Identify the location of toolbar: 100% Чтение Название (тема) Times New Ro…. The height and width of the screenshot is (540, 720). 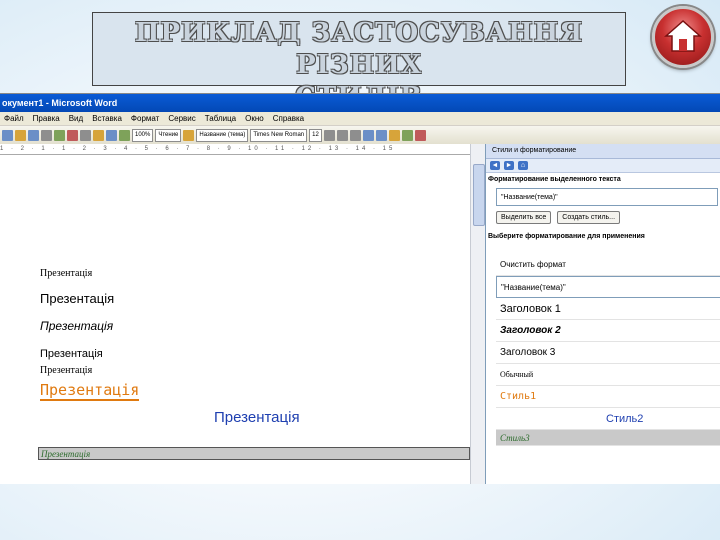
(360, 135).